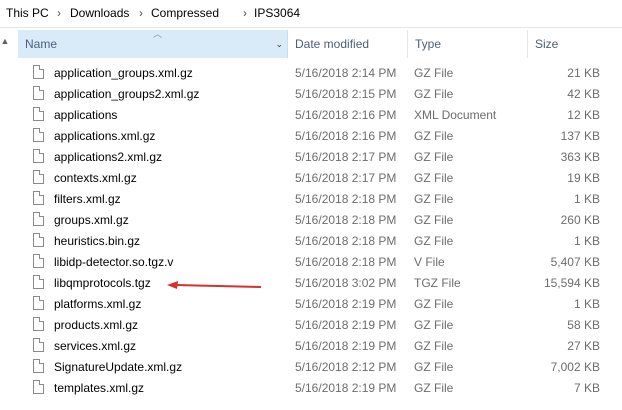  What do you see at coordinates (114, 262) in the screenshot?
I see `file-name: libidp-detector.so.tgz.v` at bounding box center [114, 262].